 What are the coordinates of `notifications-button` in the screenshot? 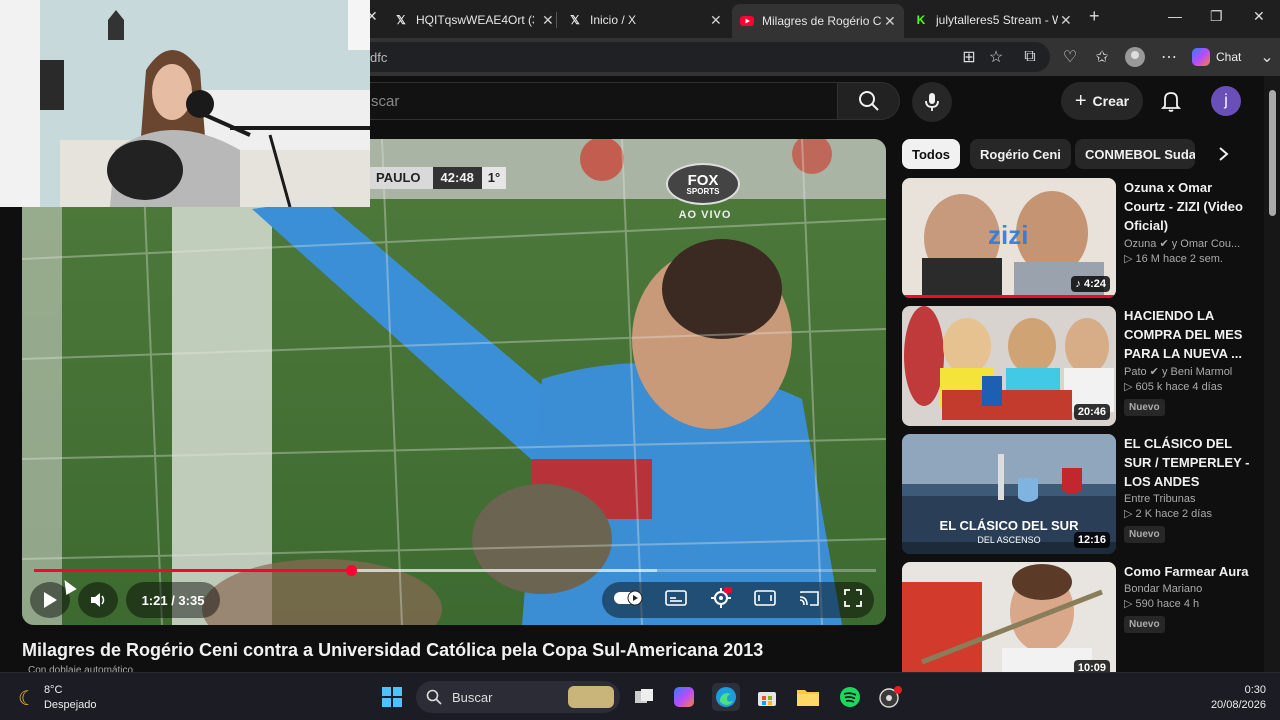 It's located at (1171, 101).